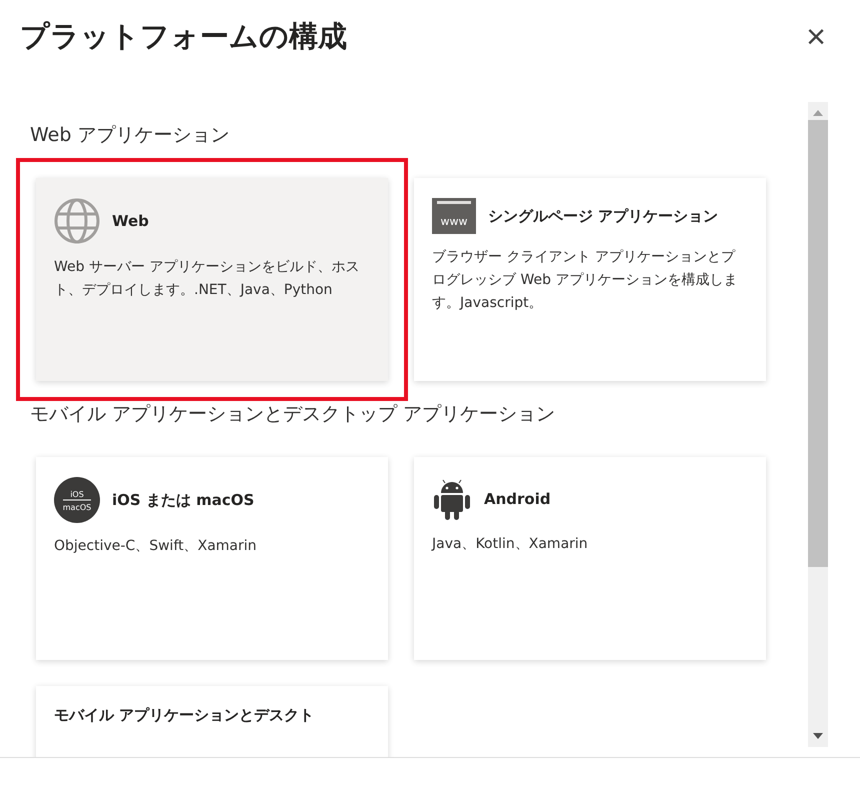  I want to click on ios-macos-icon: iOS macOS, so click(77, 500).